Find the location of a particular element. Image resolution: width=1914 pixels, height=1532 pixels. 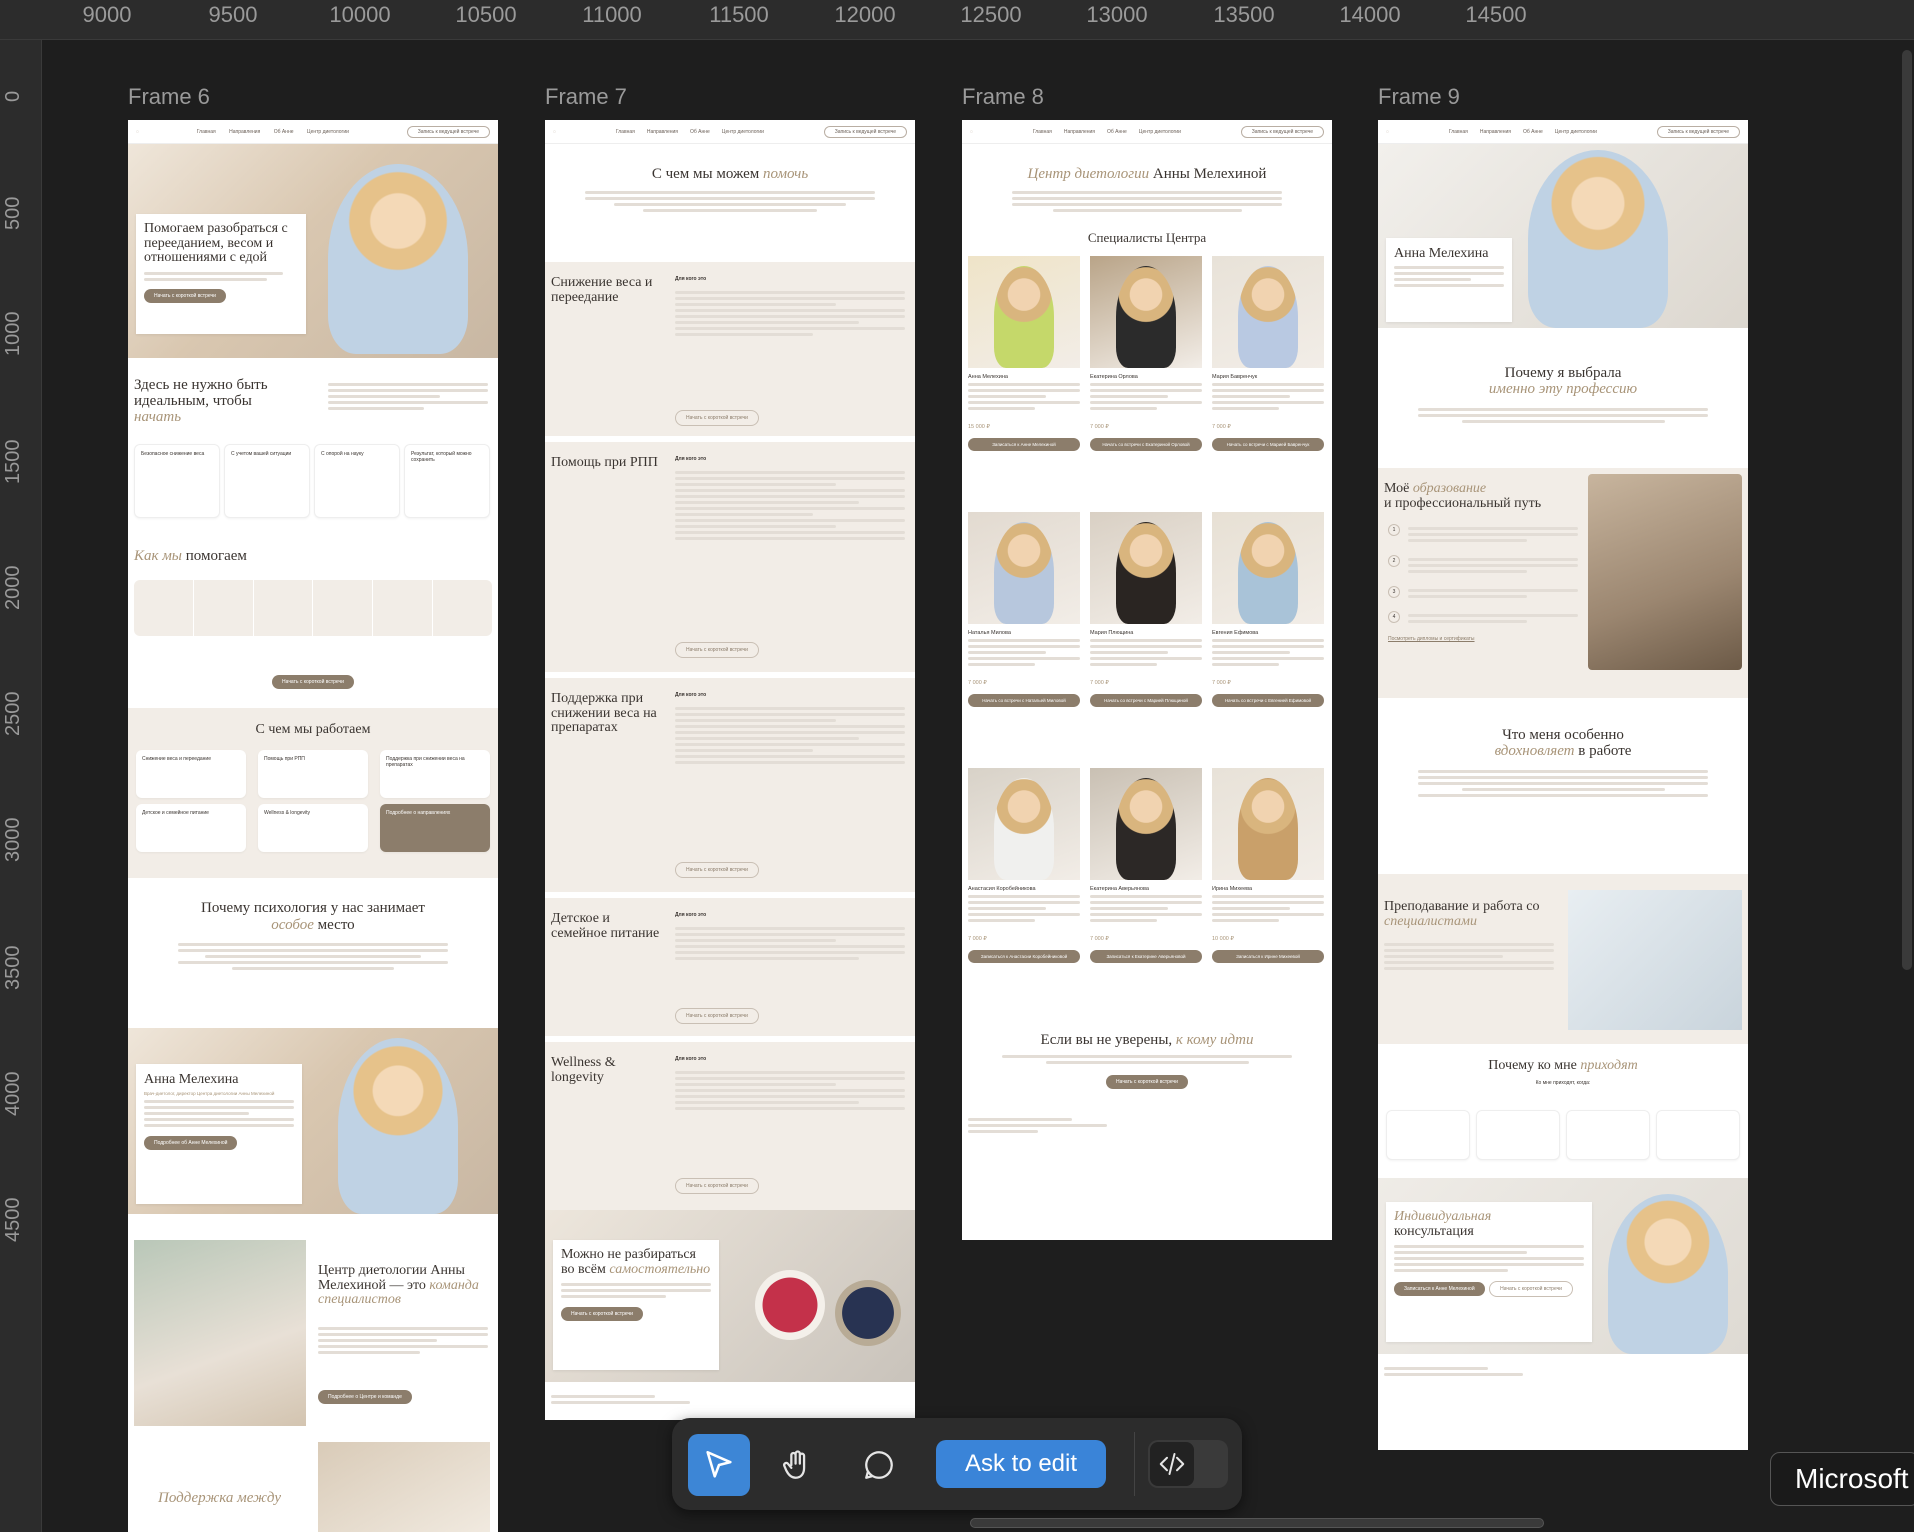

specialist-name: Анастасия Коробейникова is located at coordinates (1002, 889).